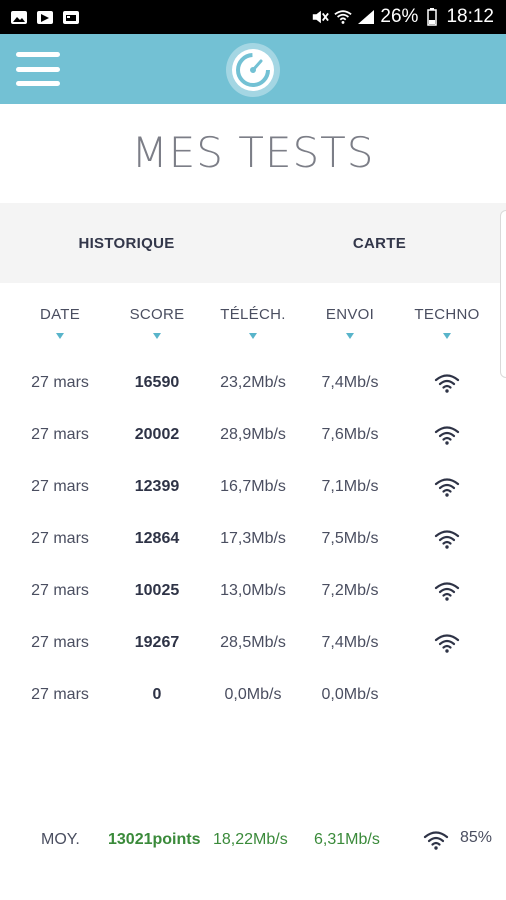 Image resolution: width=506 pixels, height=900 pixels. What do you see at coordinates (157, 590) in the screenshot?
I see `score-cell: 10025` at bounding box center [157, 590].